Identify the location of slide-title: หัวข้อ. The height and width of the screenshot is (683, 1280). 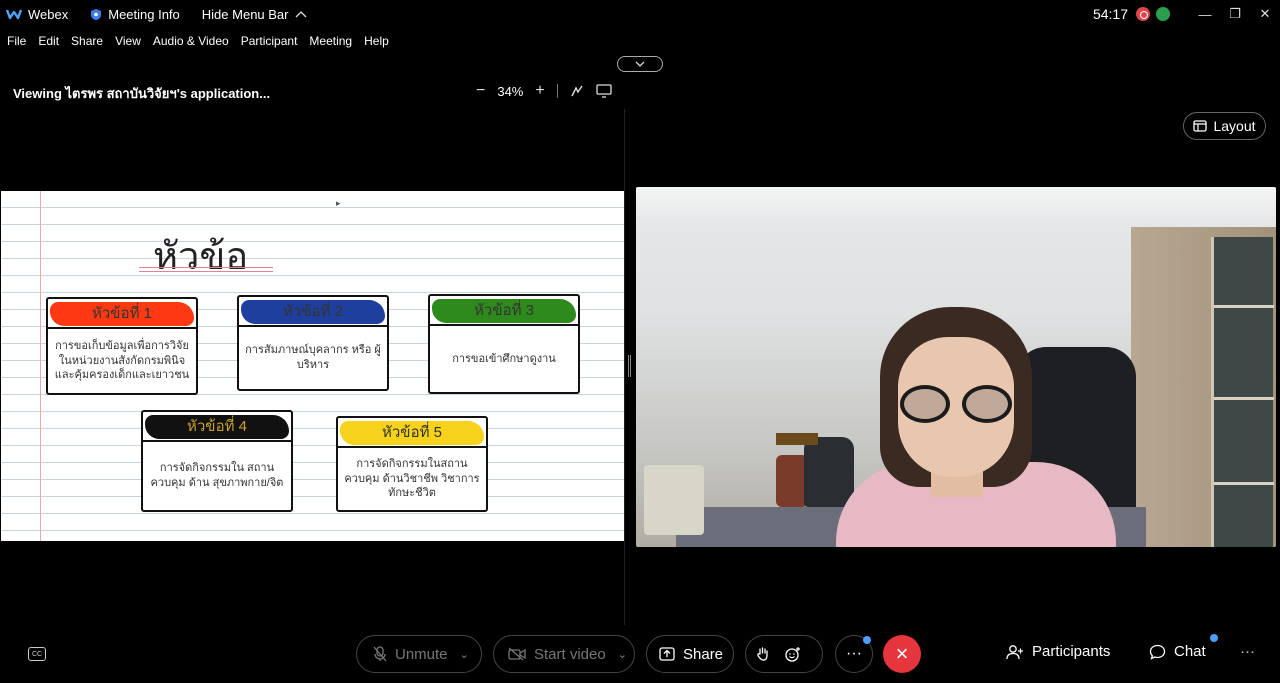
(201, 256).